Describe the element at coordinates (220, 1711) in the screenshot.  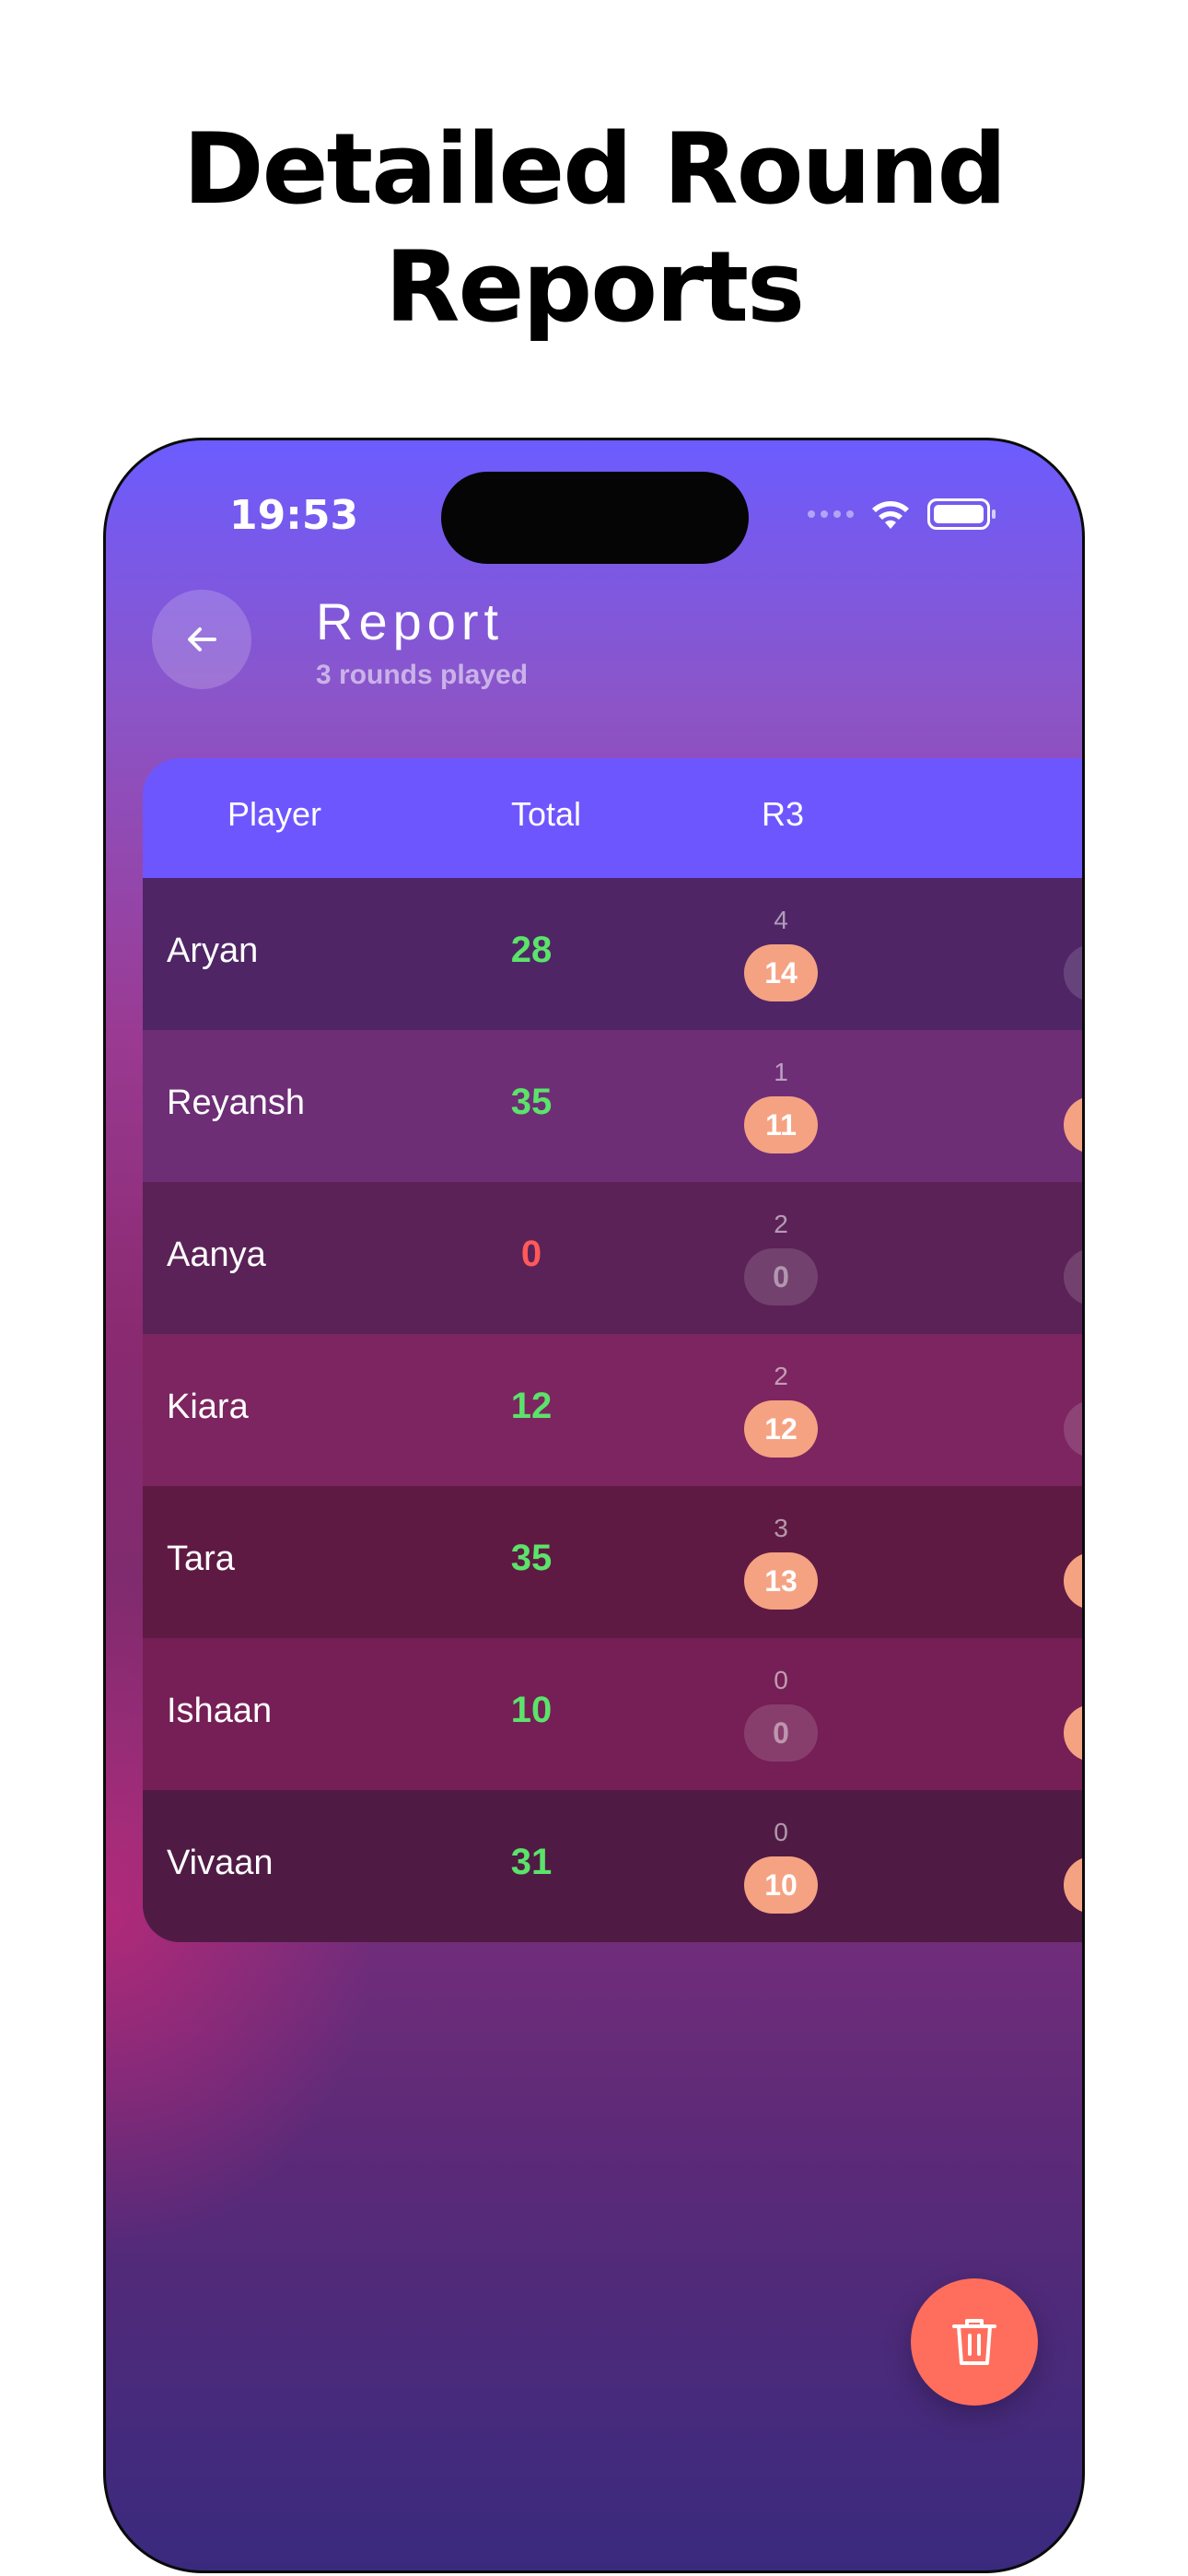
I see `player-name: Ishaan` at that location.